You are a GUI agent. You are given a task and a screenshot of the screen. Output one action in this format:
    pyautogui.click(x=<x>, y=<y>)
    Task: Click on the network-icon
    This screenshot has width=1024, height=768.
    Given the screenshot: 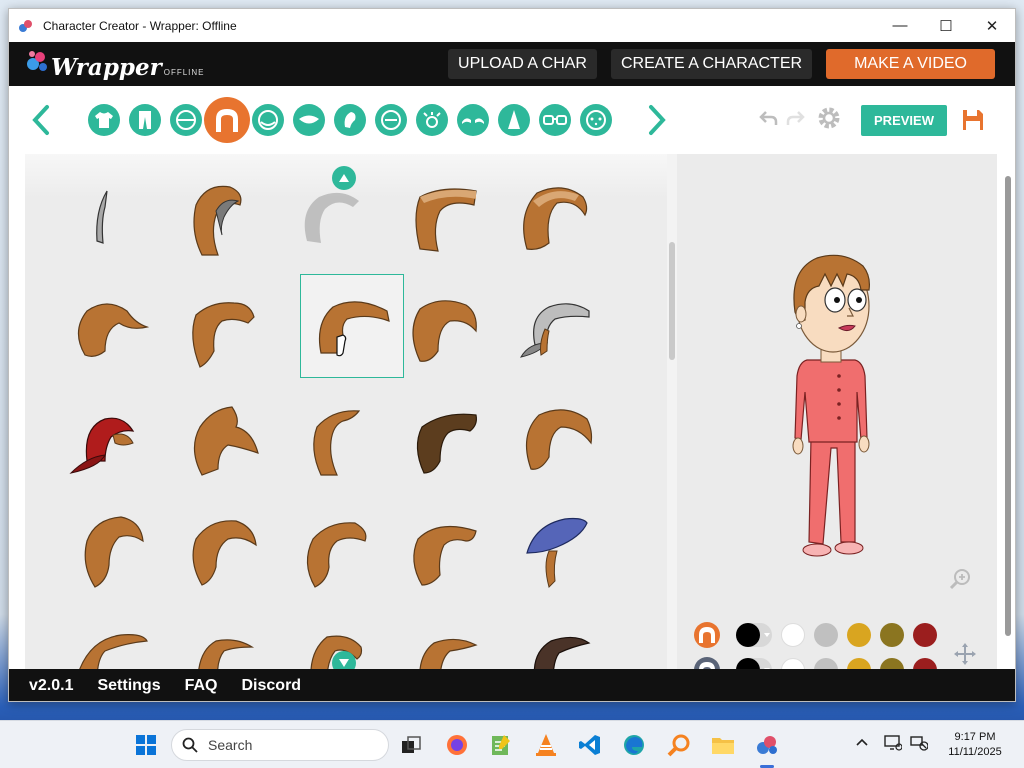 What is the action you would take?
    pyautogui.click(x=919, y=745)
    